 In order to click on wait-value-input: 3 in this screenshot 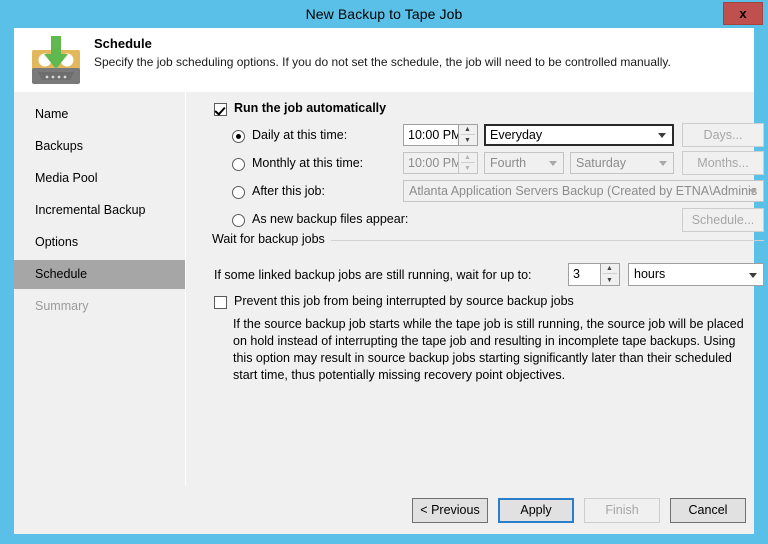, I will do `click(584, 274)`.